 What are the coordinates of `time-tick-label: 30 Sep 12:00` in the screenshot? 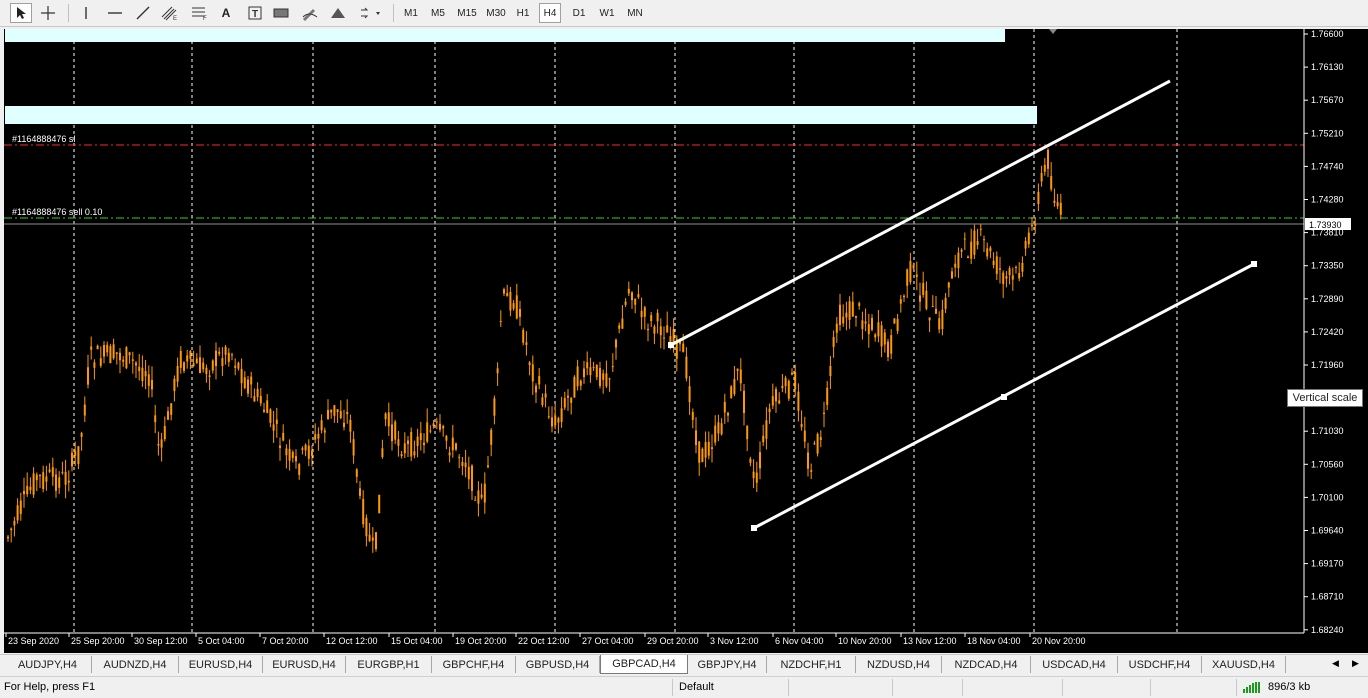 It's located at (161, 641).